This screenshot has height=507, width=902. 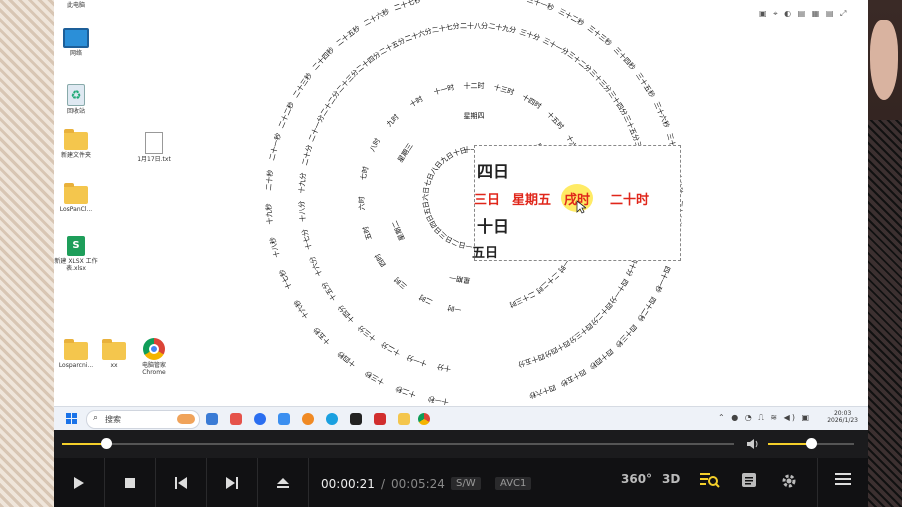 I want to click on next-button, so click(x=232, y=482).